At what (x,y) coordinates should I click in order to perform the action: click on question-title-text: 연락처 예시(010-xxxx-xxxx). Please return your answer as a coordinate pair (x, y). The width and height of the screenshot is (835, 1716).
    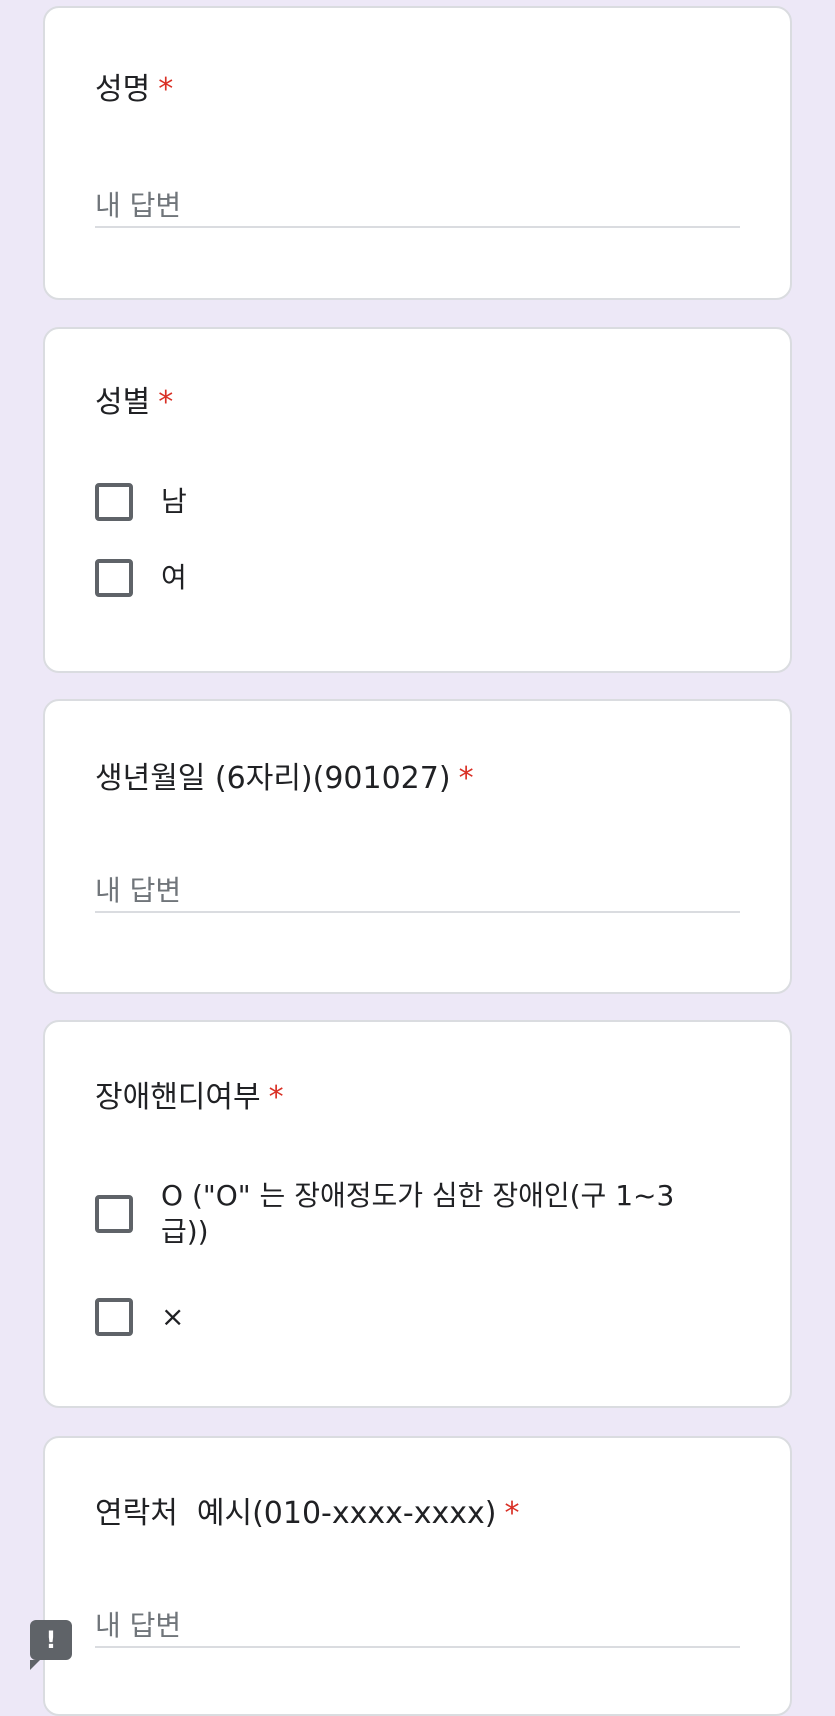
    Looking at the image, I should click on (296, 1513).